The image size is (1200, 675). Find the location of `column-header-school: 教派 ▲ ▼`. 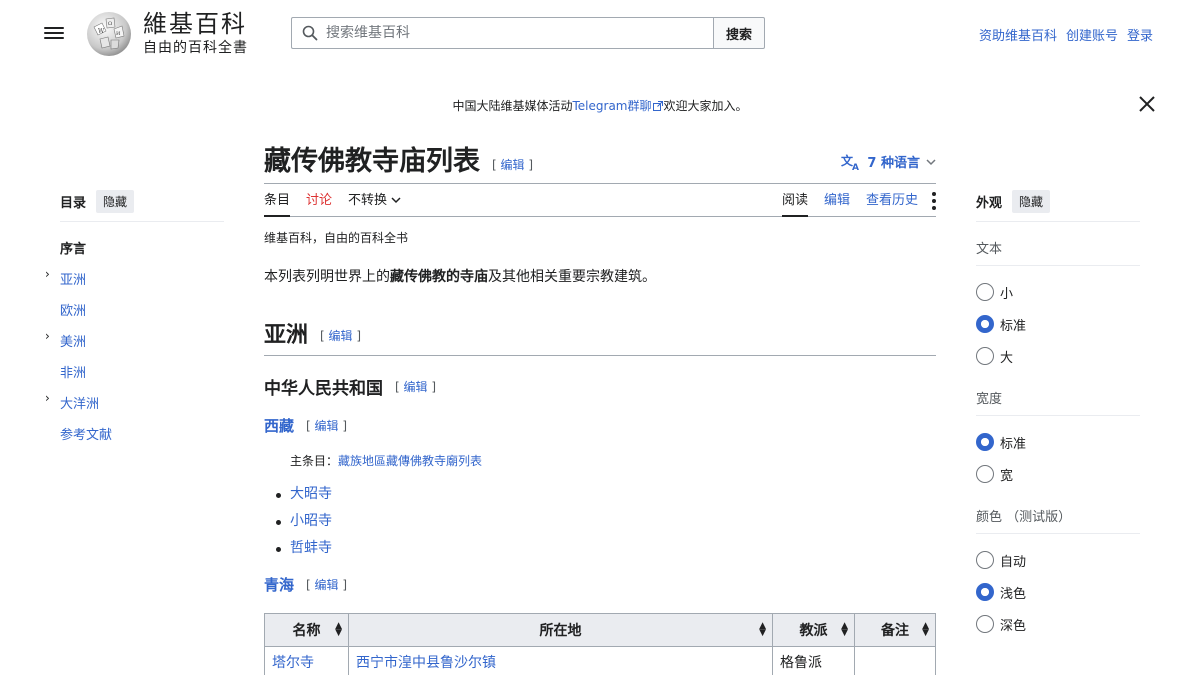

column-header-school: 教派 ▲ ▼ is located at coordinates (813, 630).